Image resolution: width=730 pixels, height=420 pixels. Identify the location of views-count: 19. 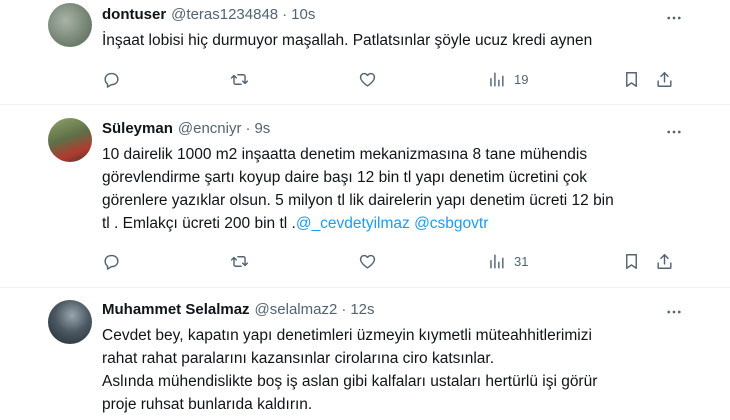
(521, 79).